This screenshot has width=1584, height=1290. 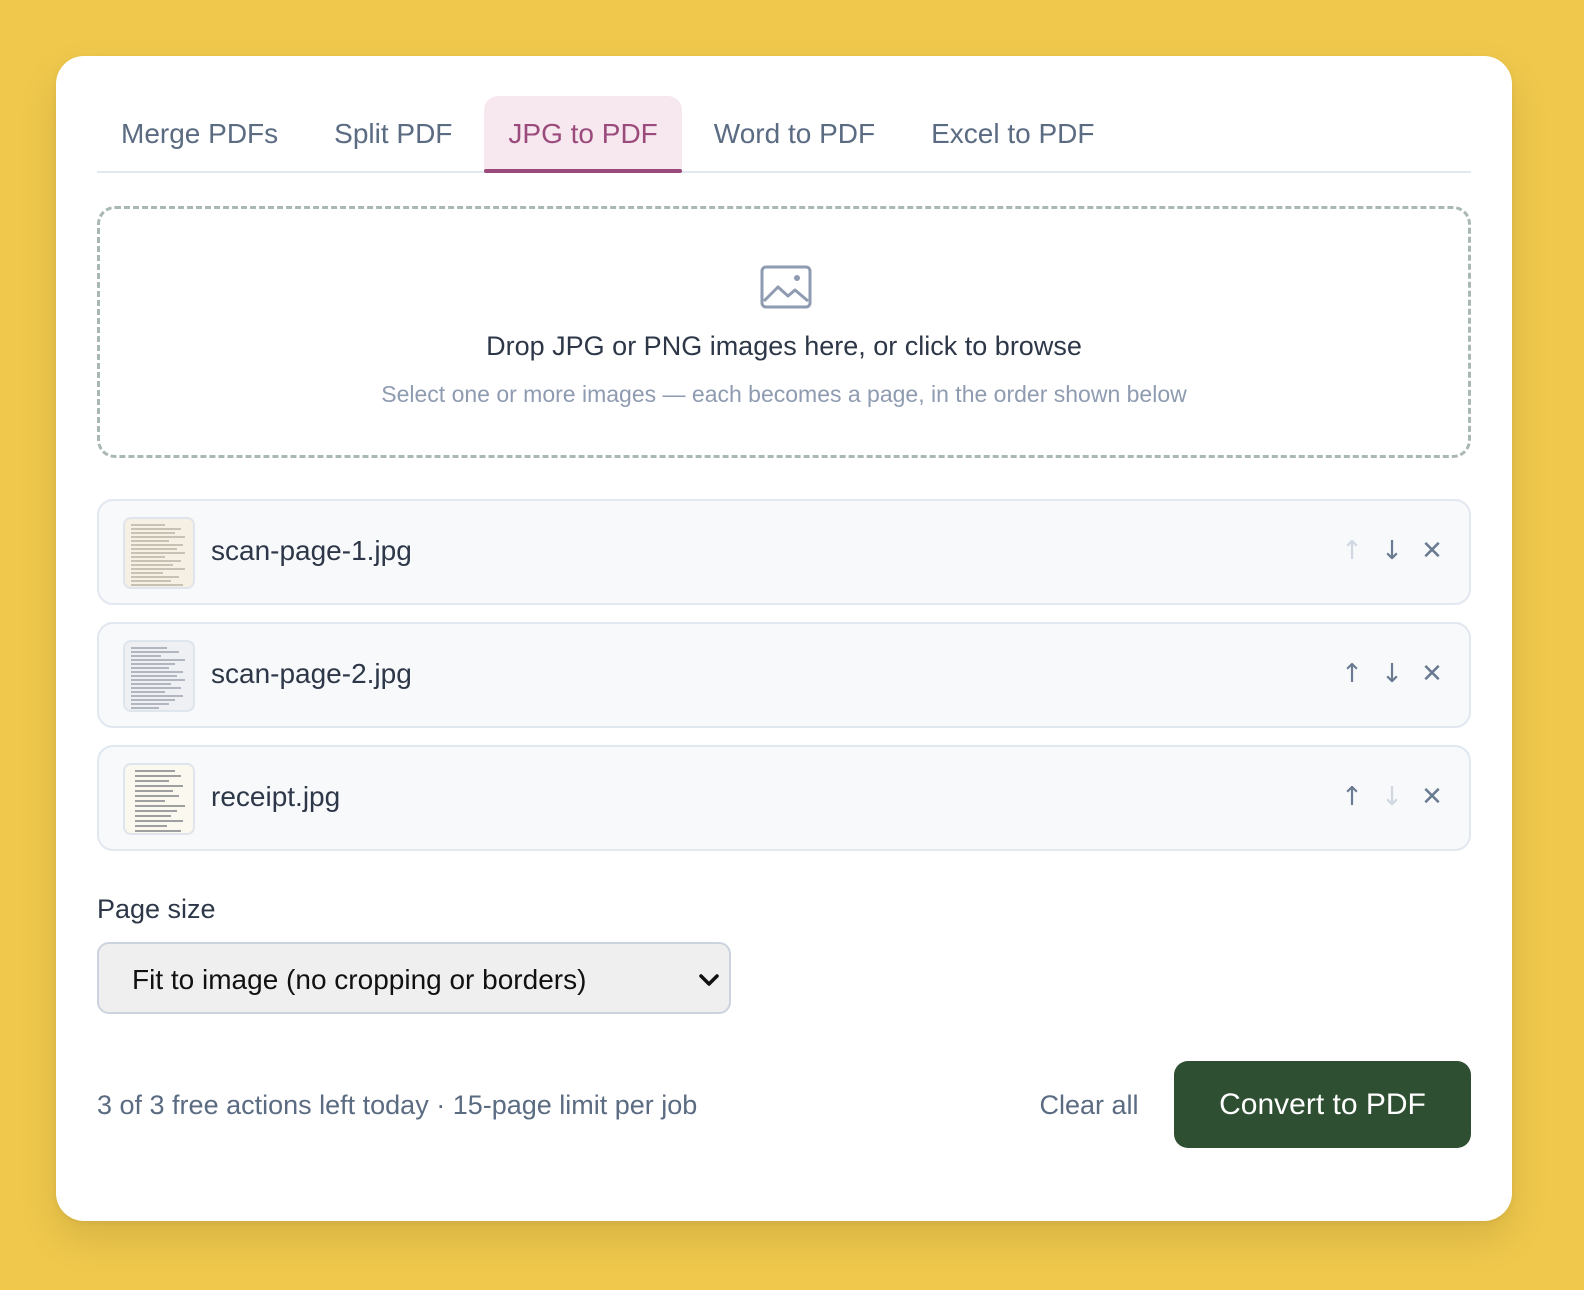 I want to click on tab-jpg-to-pdf: JPG to PDF, so click(x=583, y=134).